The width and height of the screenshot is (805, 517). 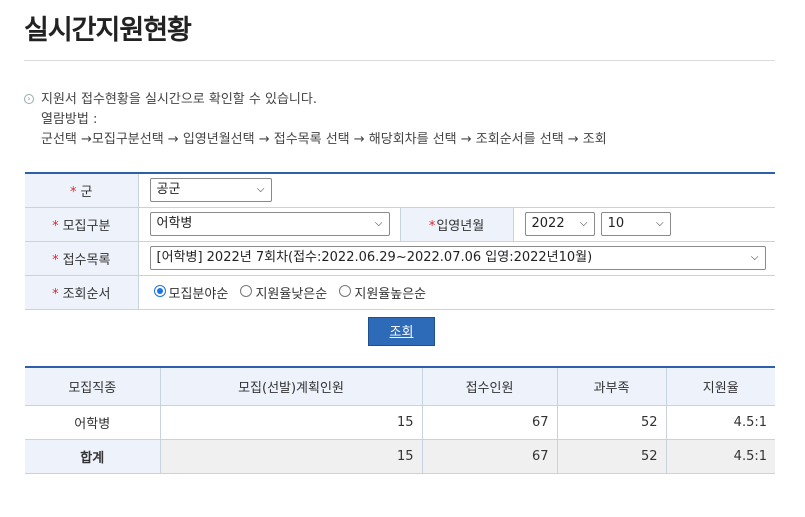 What do you see at coordinates (460, 226) in the screenshot?
I see `enlist-label: 입영년월` at bounding box center [460, 226].